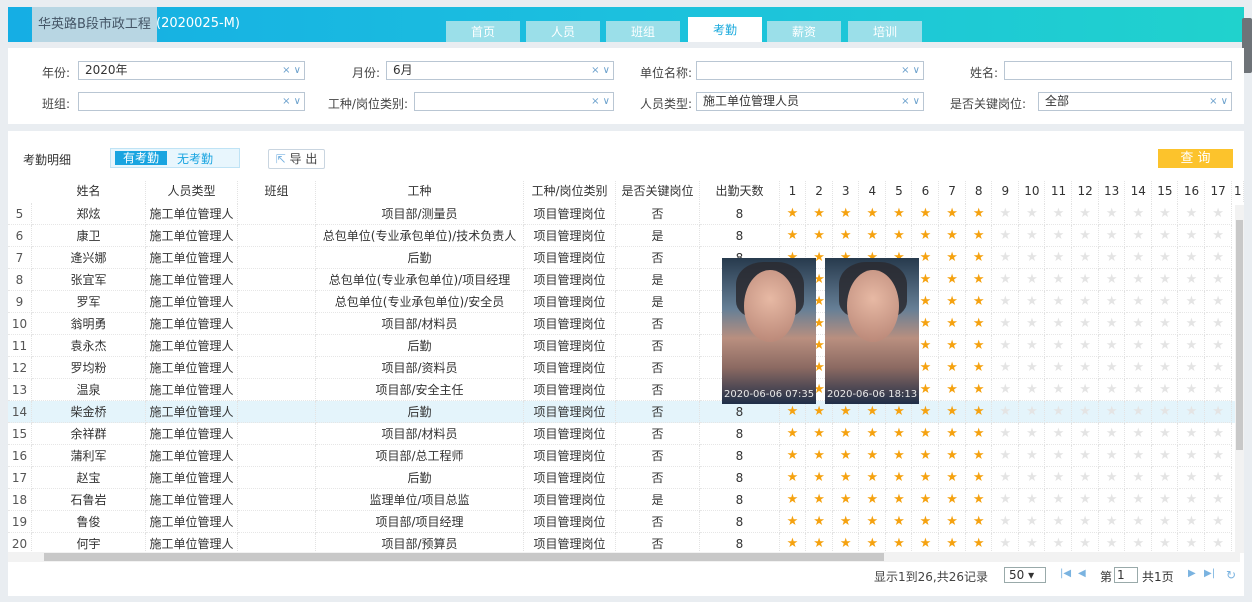  I want to click on column-header: 11, so click(1059, 191).